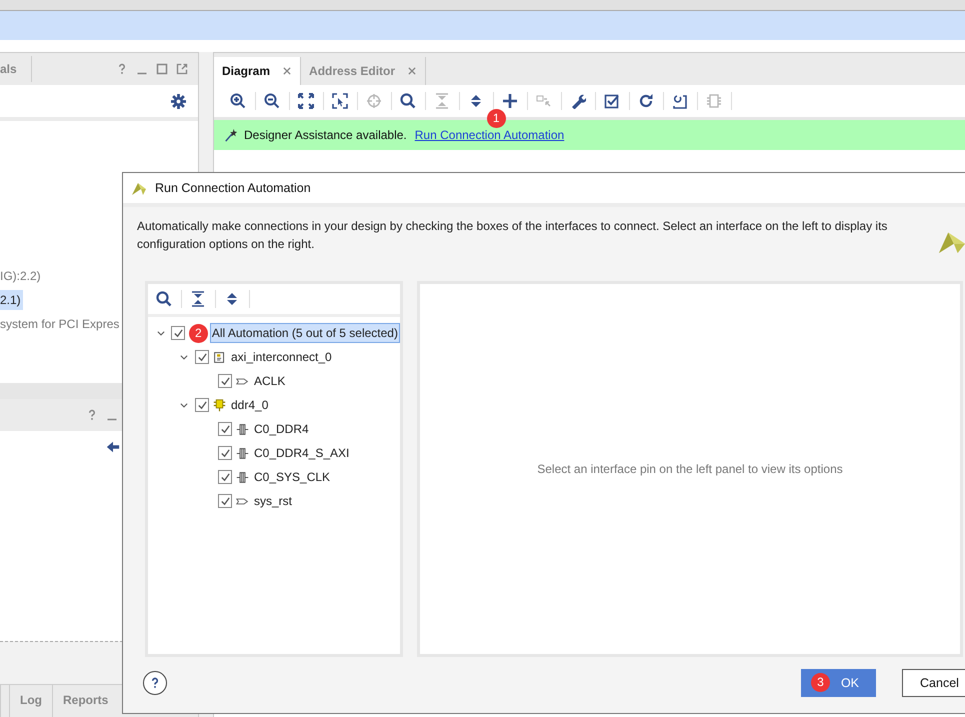 This screenshot has height=717, width=965. What do you see at coordinates (198, 333) in the screenshot?
I see `step-badge: 2` at bounding box center [198, 333].